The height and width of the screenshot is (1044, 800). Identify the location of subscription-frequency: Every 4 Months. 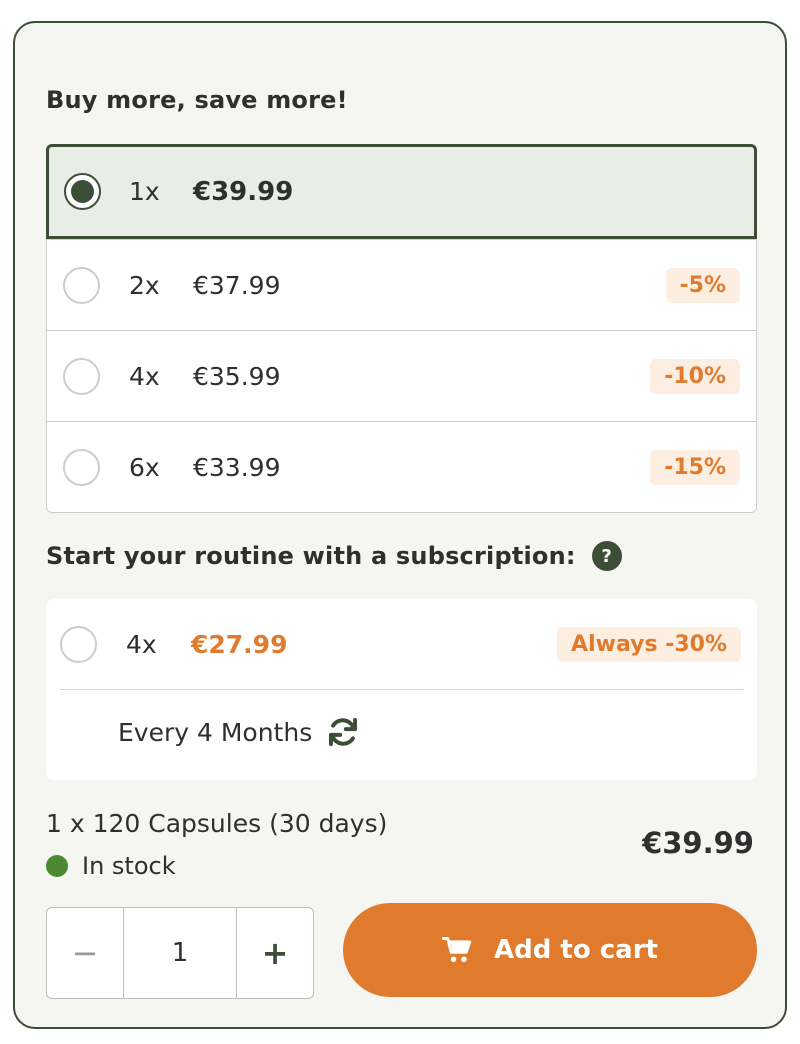
(239, 732).